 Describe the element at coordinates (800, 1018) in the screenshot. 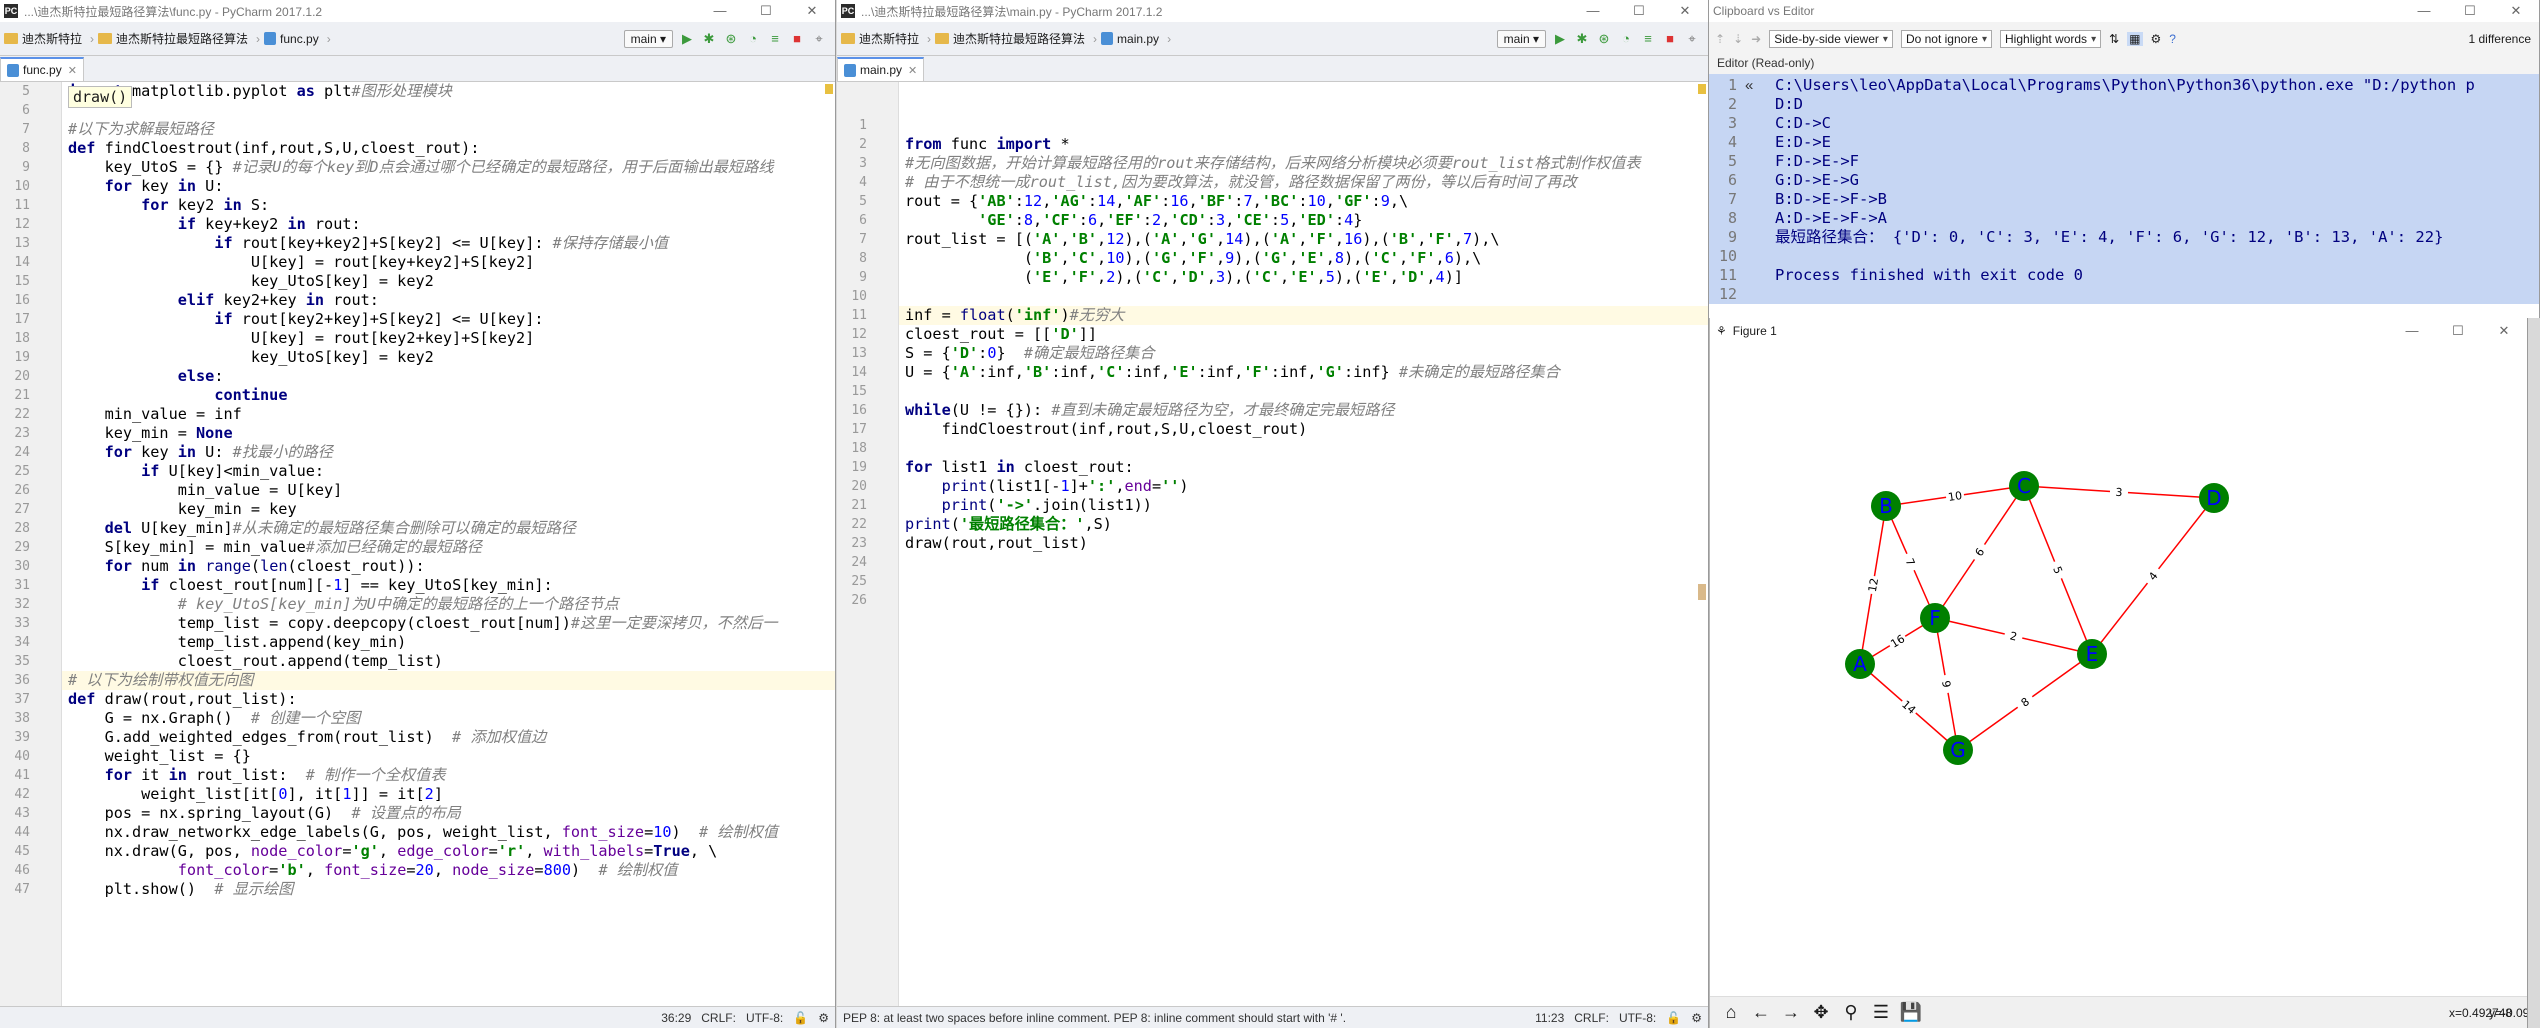

I see `lock-icon: 🔓` at that location.